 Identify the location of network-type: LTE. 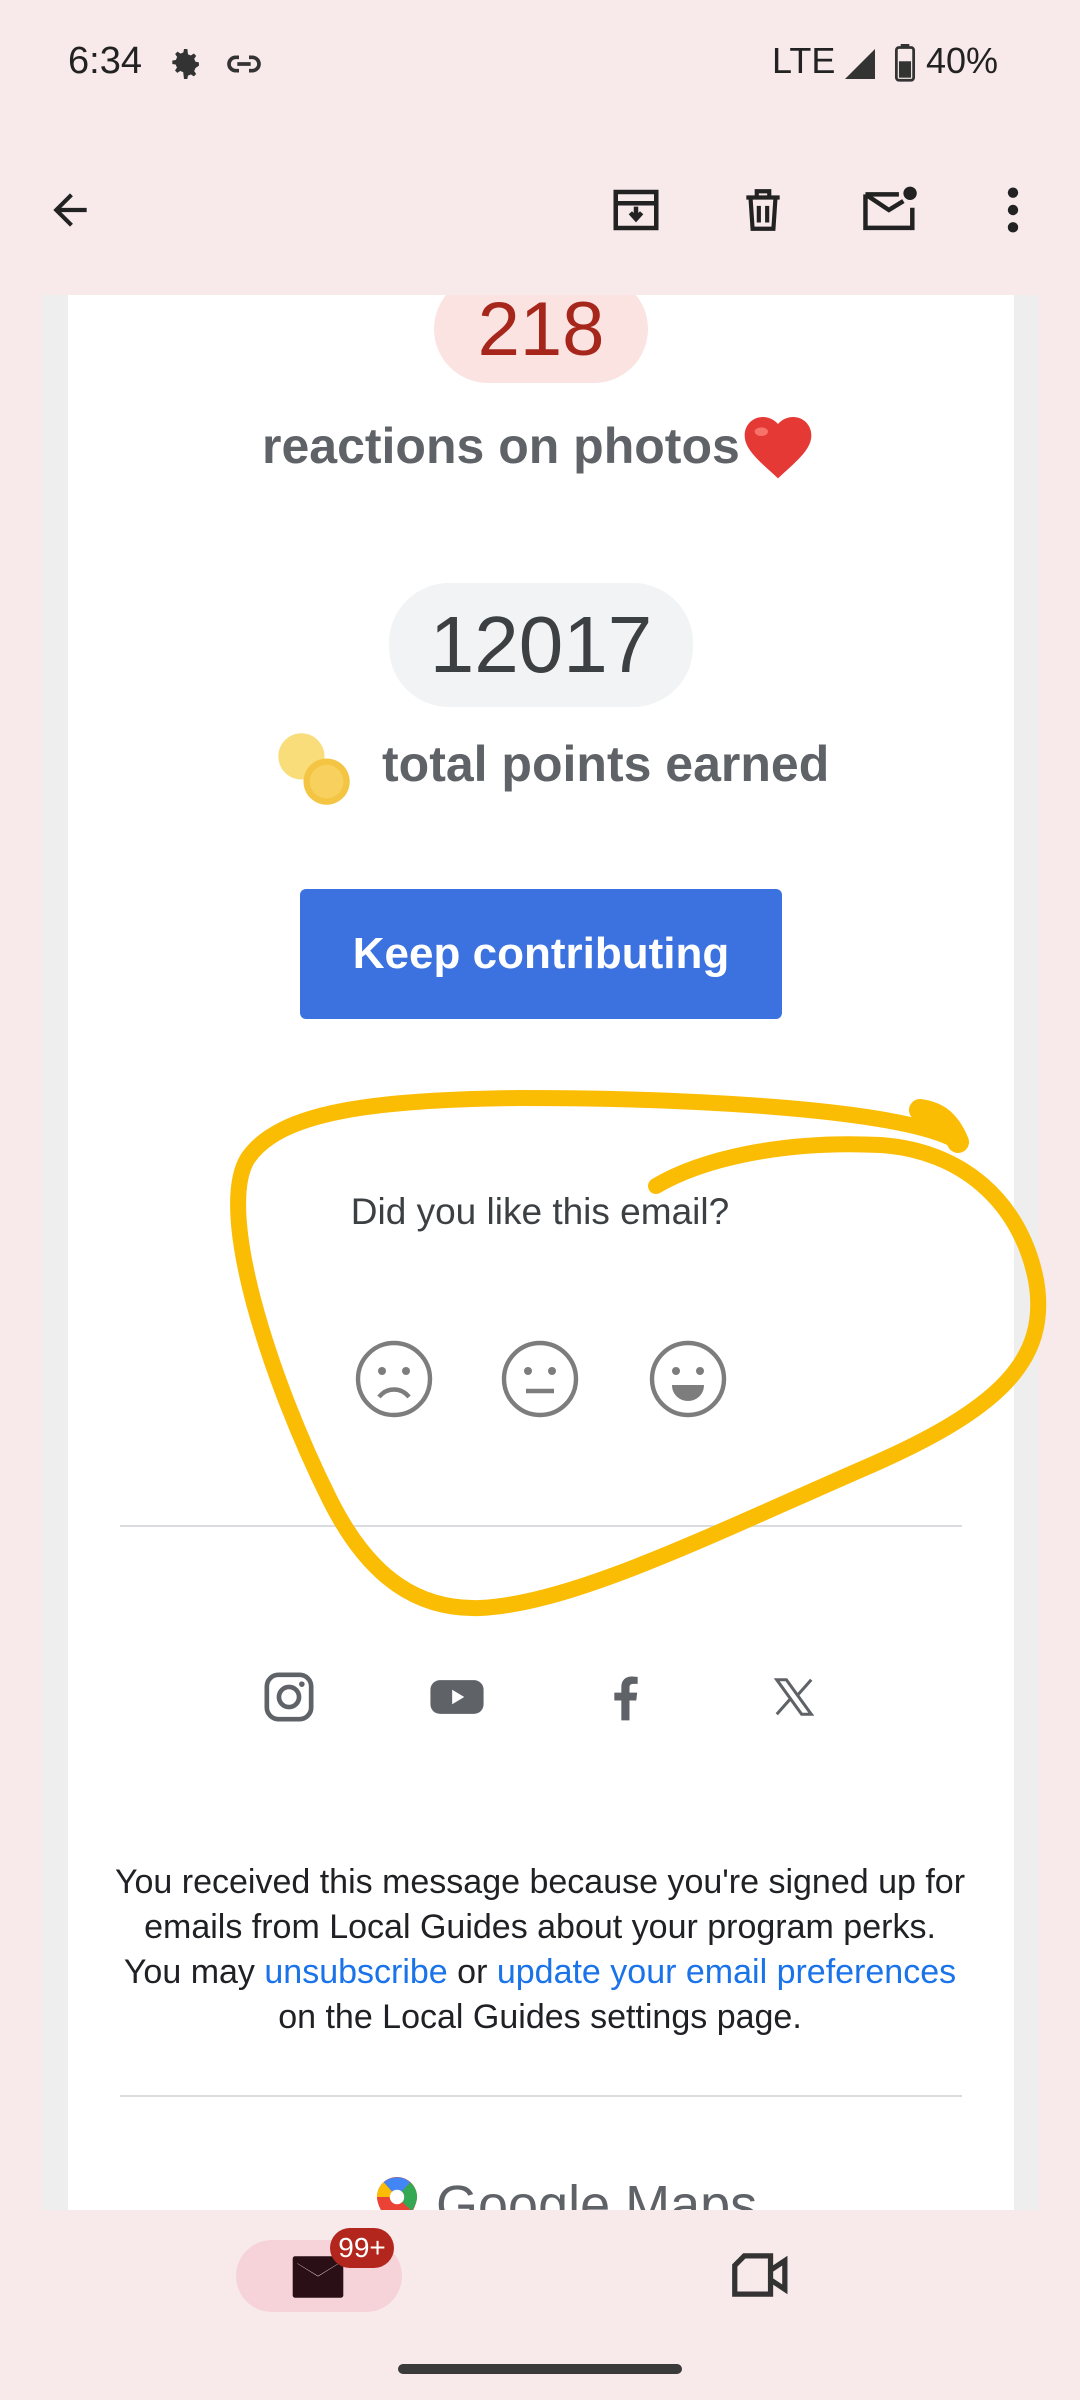
(804, 60).